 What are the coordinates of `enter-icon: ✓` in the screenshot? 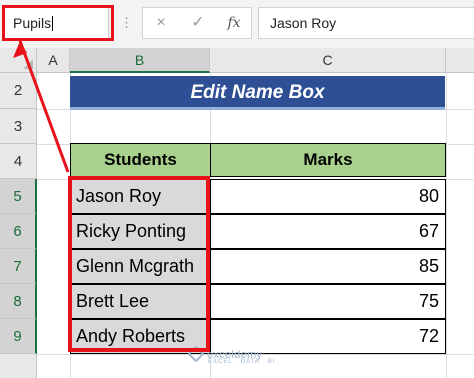 It's located at (198, 23).